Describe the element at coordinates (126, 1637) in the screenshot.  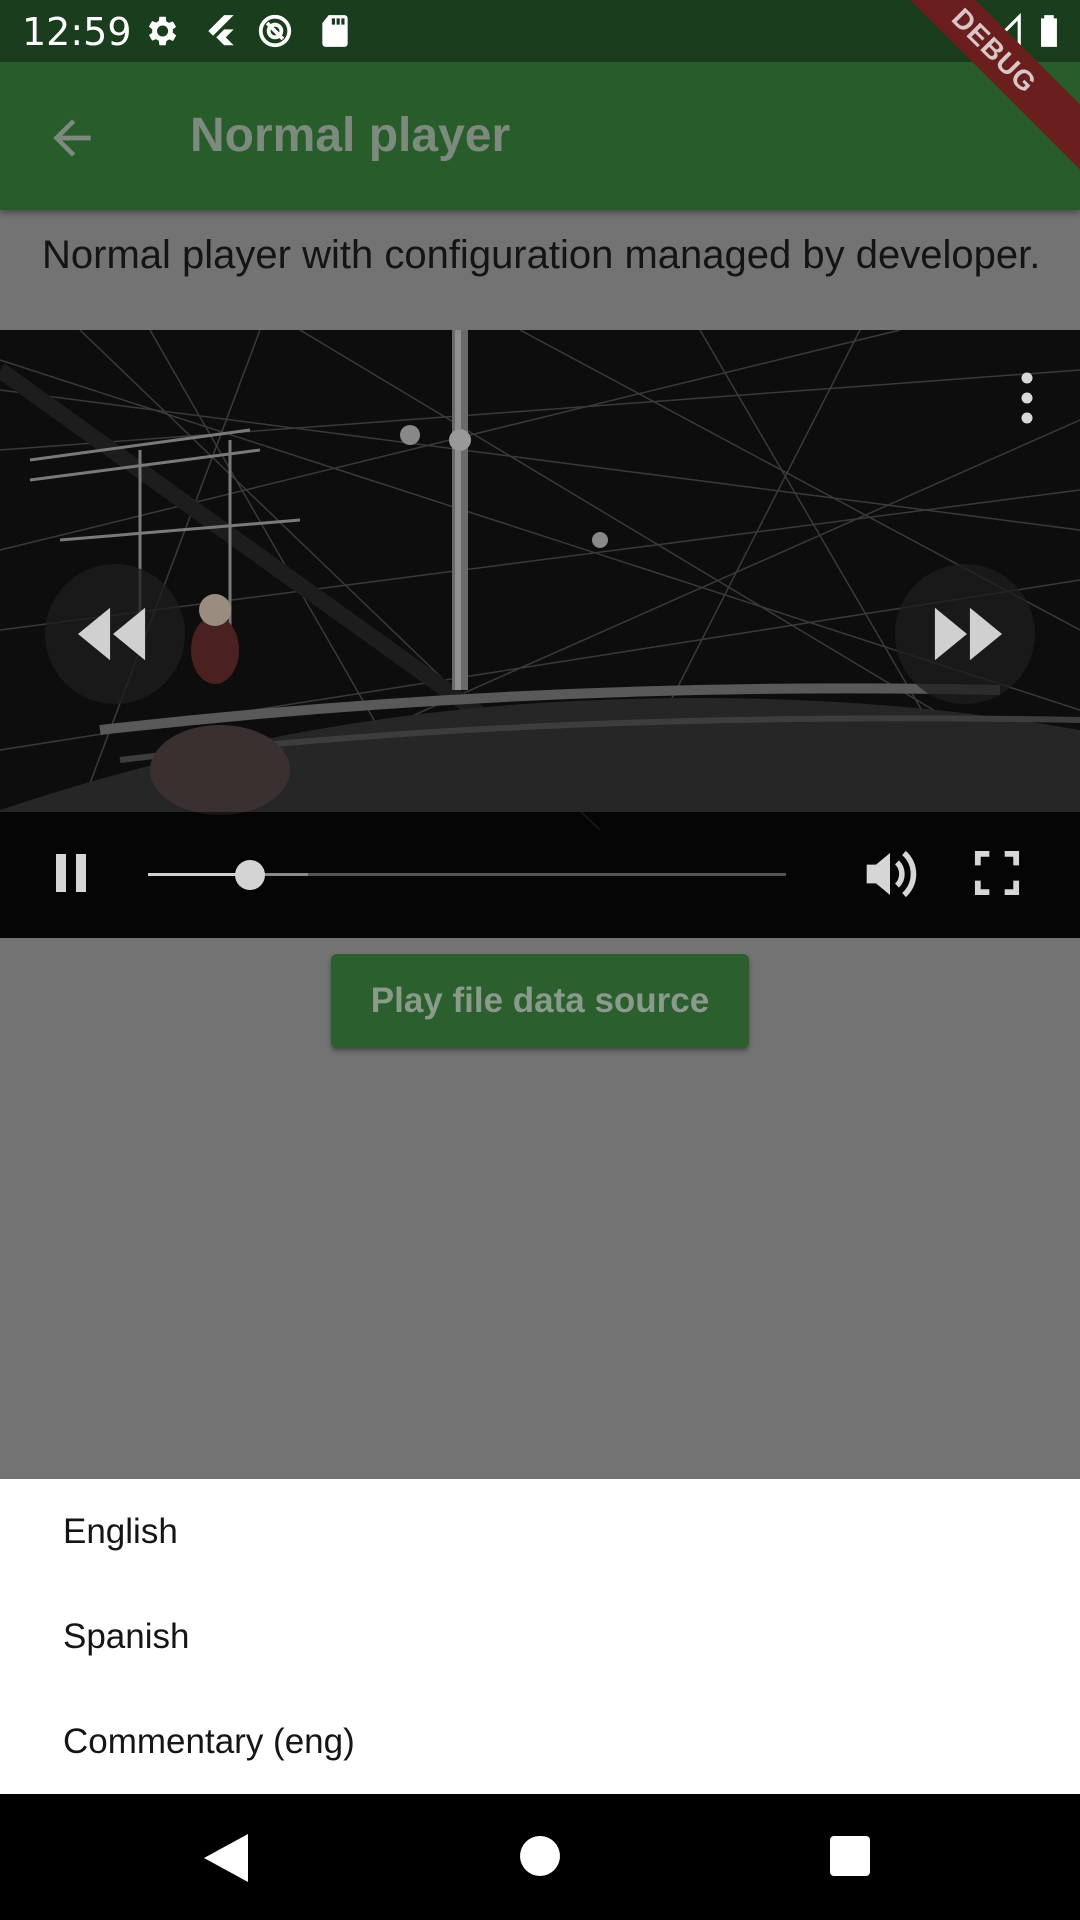
I see `track-option-spanish: Spanish` at that location.